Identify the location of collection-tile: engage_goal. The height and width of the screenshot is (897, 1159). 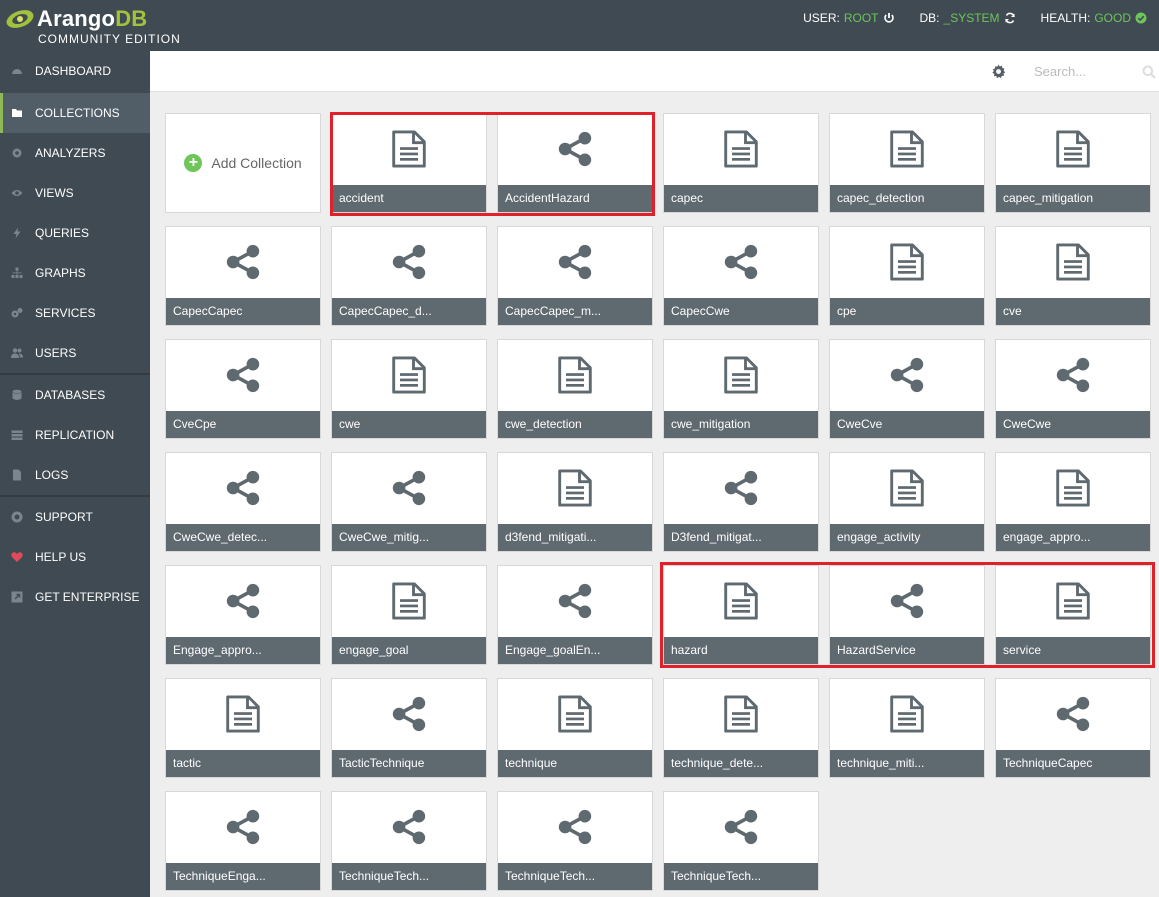
(409, 615).